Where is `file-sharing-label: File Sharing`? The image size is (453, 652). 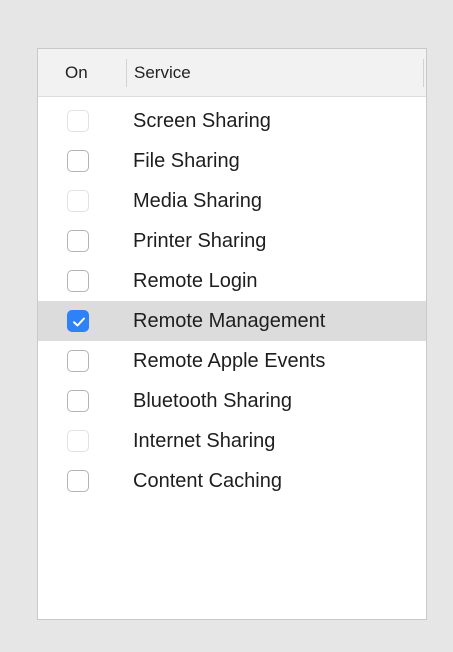
file-sharing-label: File Sharing is located at coordinates (186, 161).